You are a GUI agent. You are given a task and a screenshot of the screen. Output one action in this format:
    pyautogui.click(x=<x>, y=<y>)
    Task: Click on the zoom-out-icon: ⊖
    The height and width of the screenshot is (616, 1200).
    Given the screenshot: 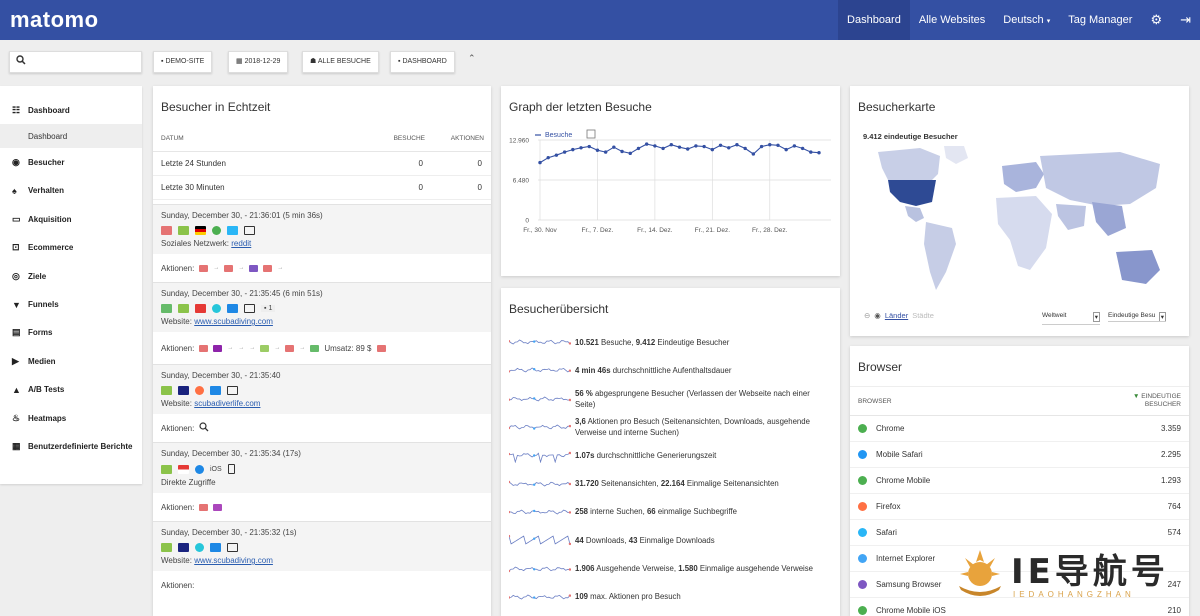 What is the action you would take?
    pyautogui.click(x=867, y=315)
    